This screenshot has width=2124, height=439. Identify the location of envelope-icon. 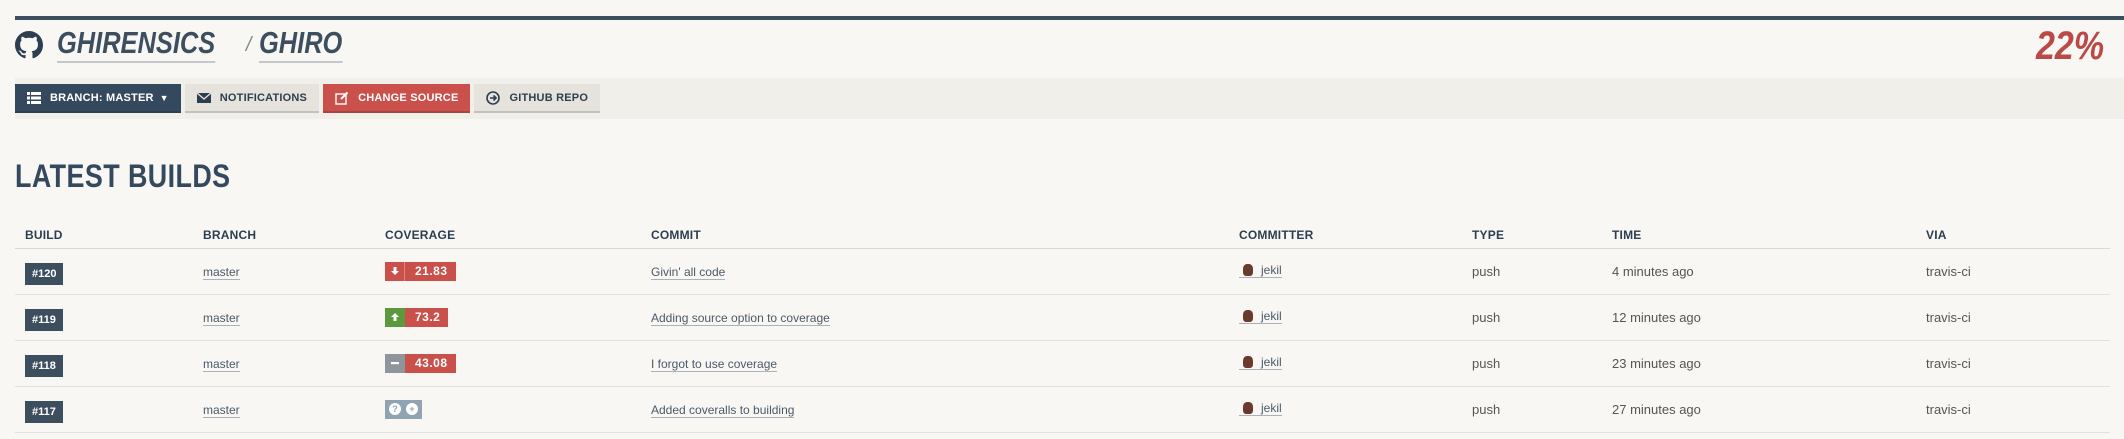
(203, 97).